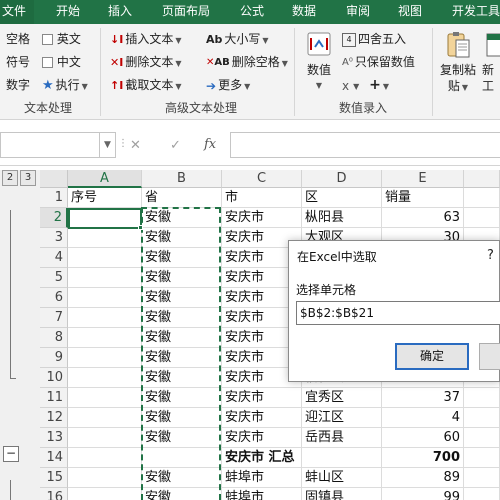 The width and height of the screenshot is (500, 500). Describe the element at coordinates (105, 298) in the screenshot. I see `cell-a6` at that location.